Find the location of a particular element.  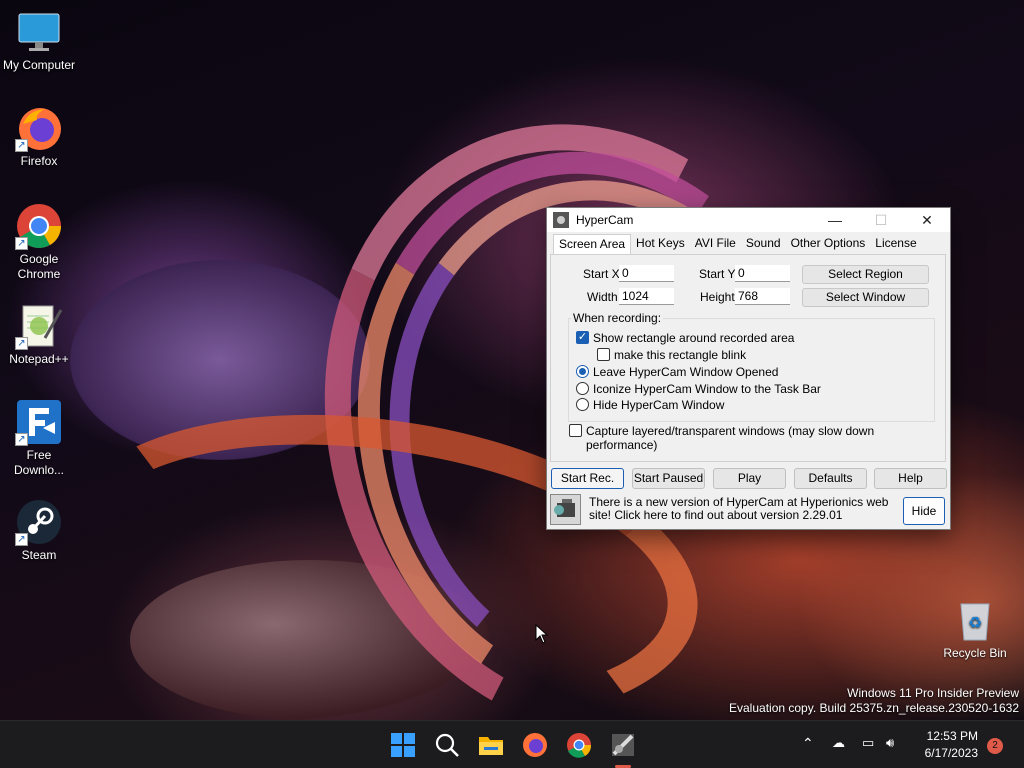

maximize-button: ☐ is located at coordinates (881, 220).